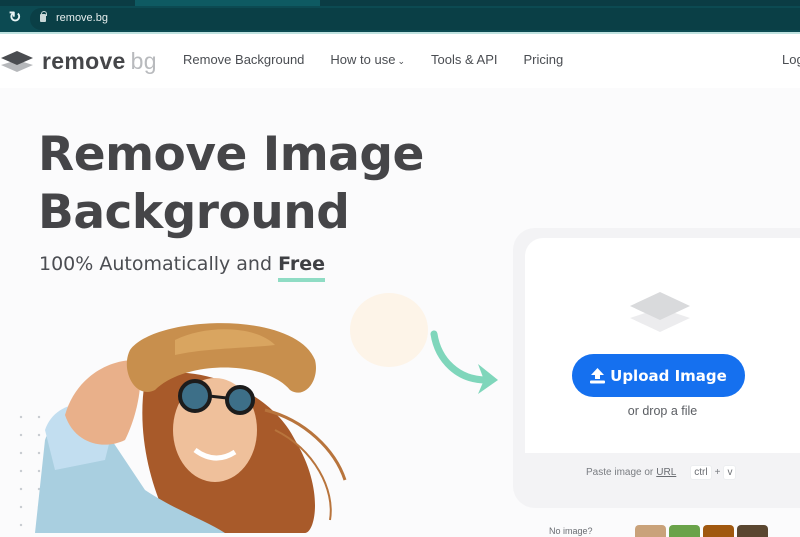  What do you see at coordinates (666, 472) in the screenshot?
I see `paste-url-link: URL` at bounding box center [666, 472].